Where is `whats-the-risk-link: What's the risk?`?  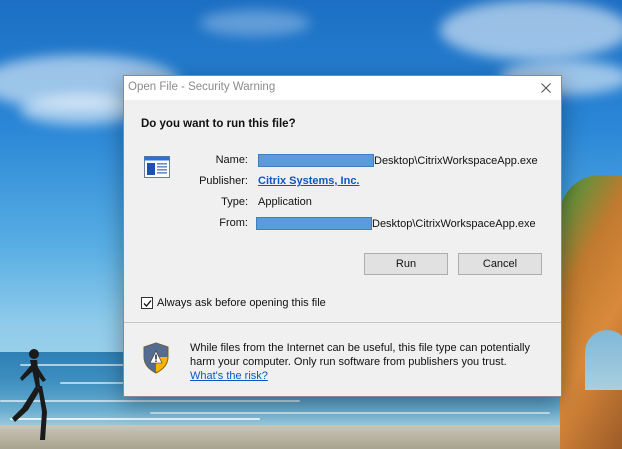
whats-the-risk-link: What's the risk? is located at coordinates (229, 376).